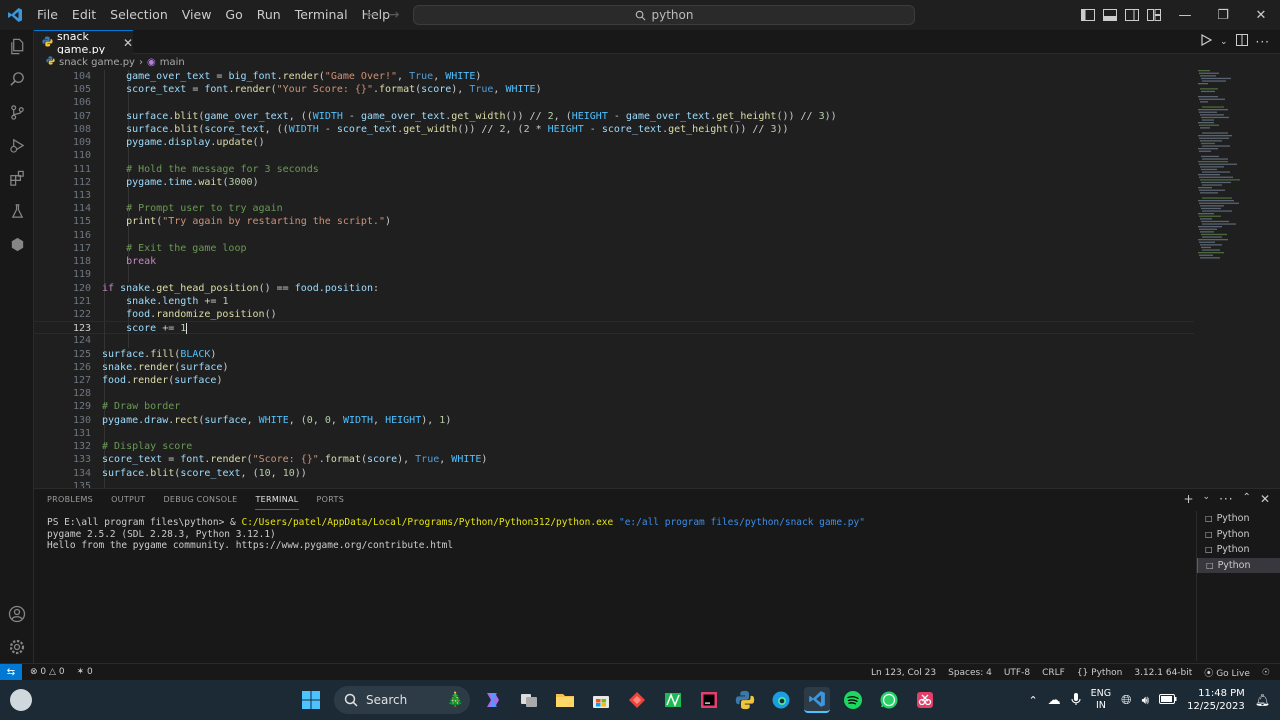  What do you see at coordinates (17, 178) in the screenshot?
I see `extensions-icon` at bounding box center [17, 178].